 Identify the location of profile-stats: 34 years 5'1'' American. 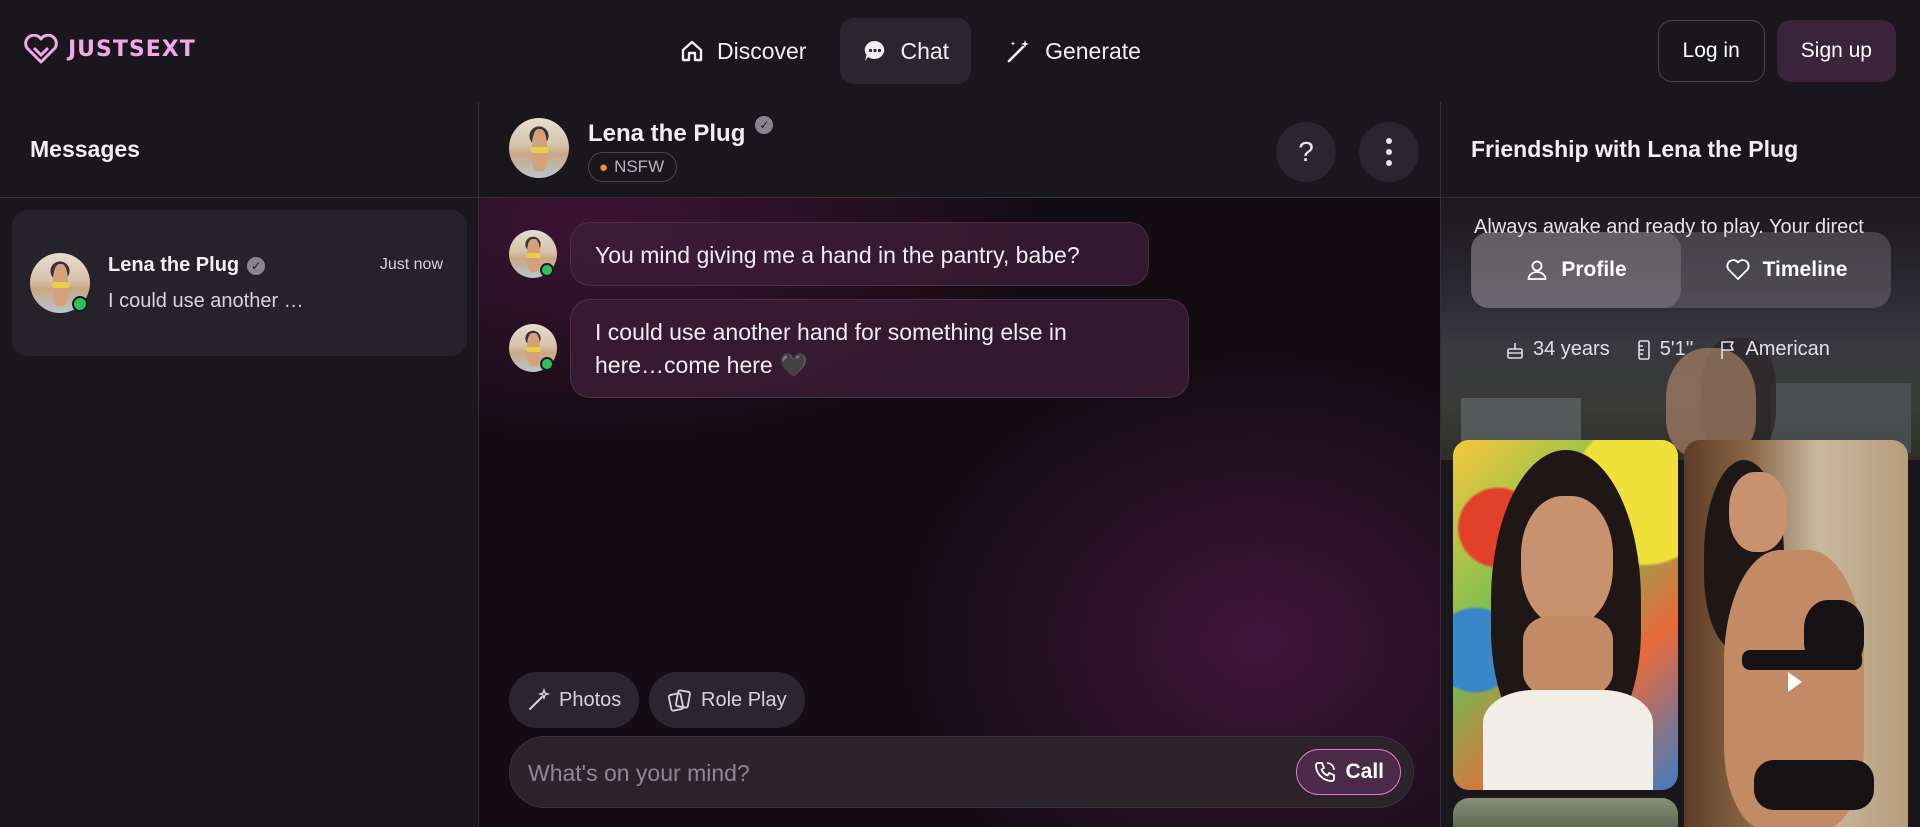
(1667, 349).